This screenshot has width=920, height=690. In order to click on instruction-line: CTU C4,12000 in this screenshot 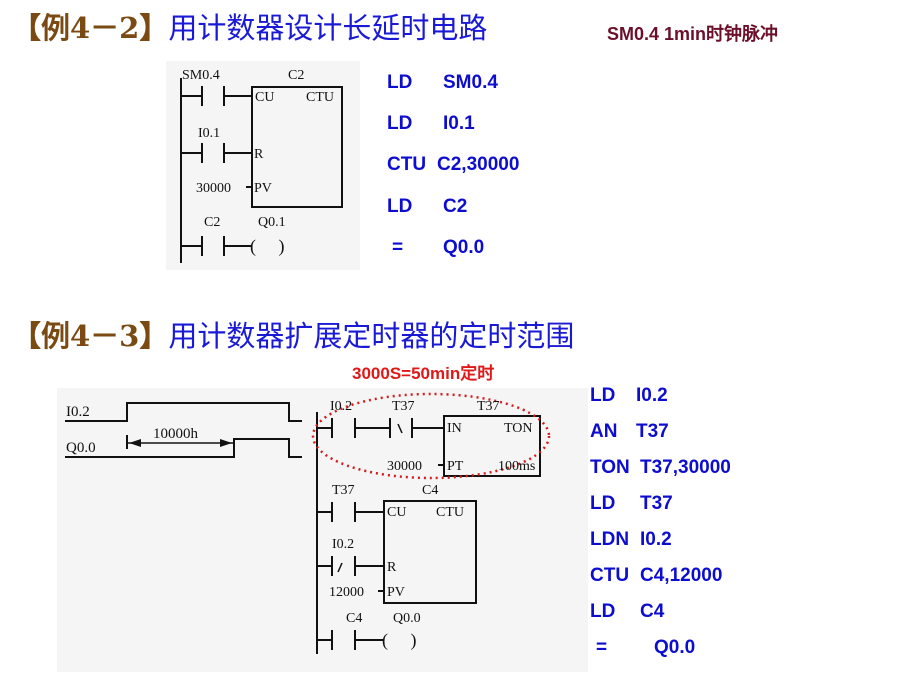, I will do `click(656, 575)`.